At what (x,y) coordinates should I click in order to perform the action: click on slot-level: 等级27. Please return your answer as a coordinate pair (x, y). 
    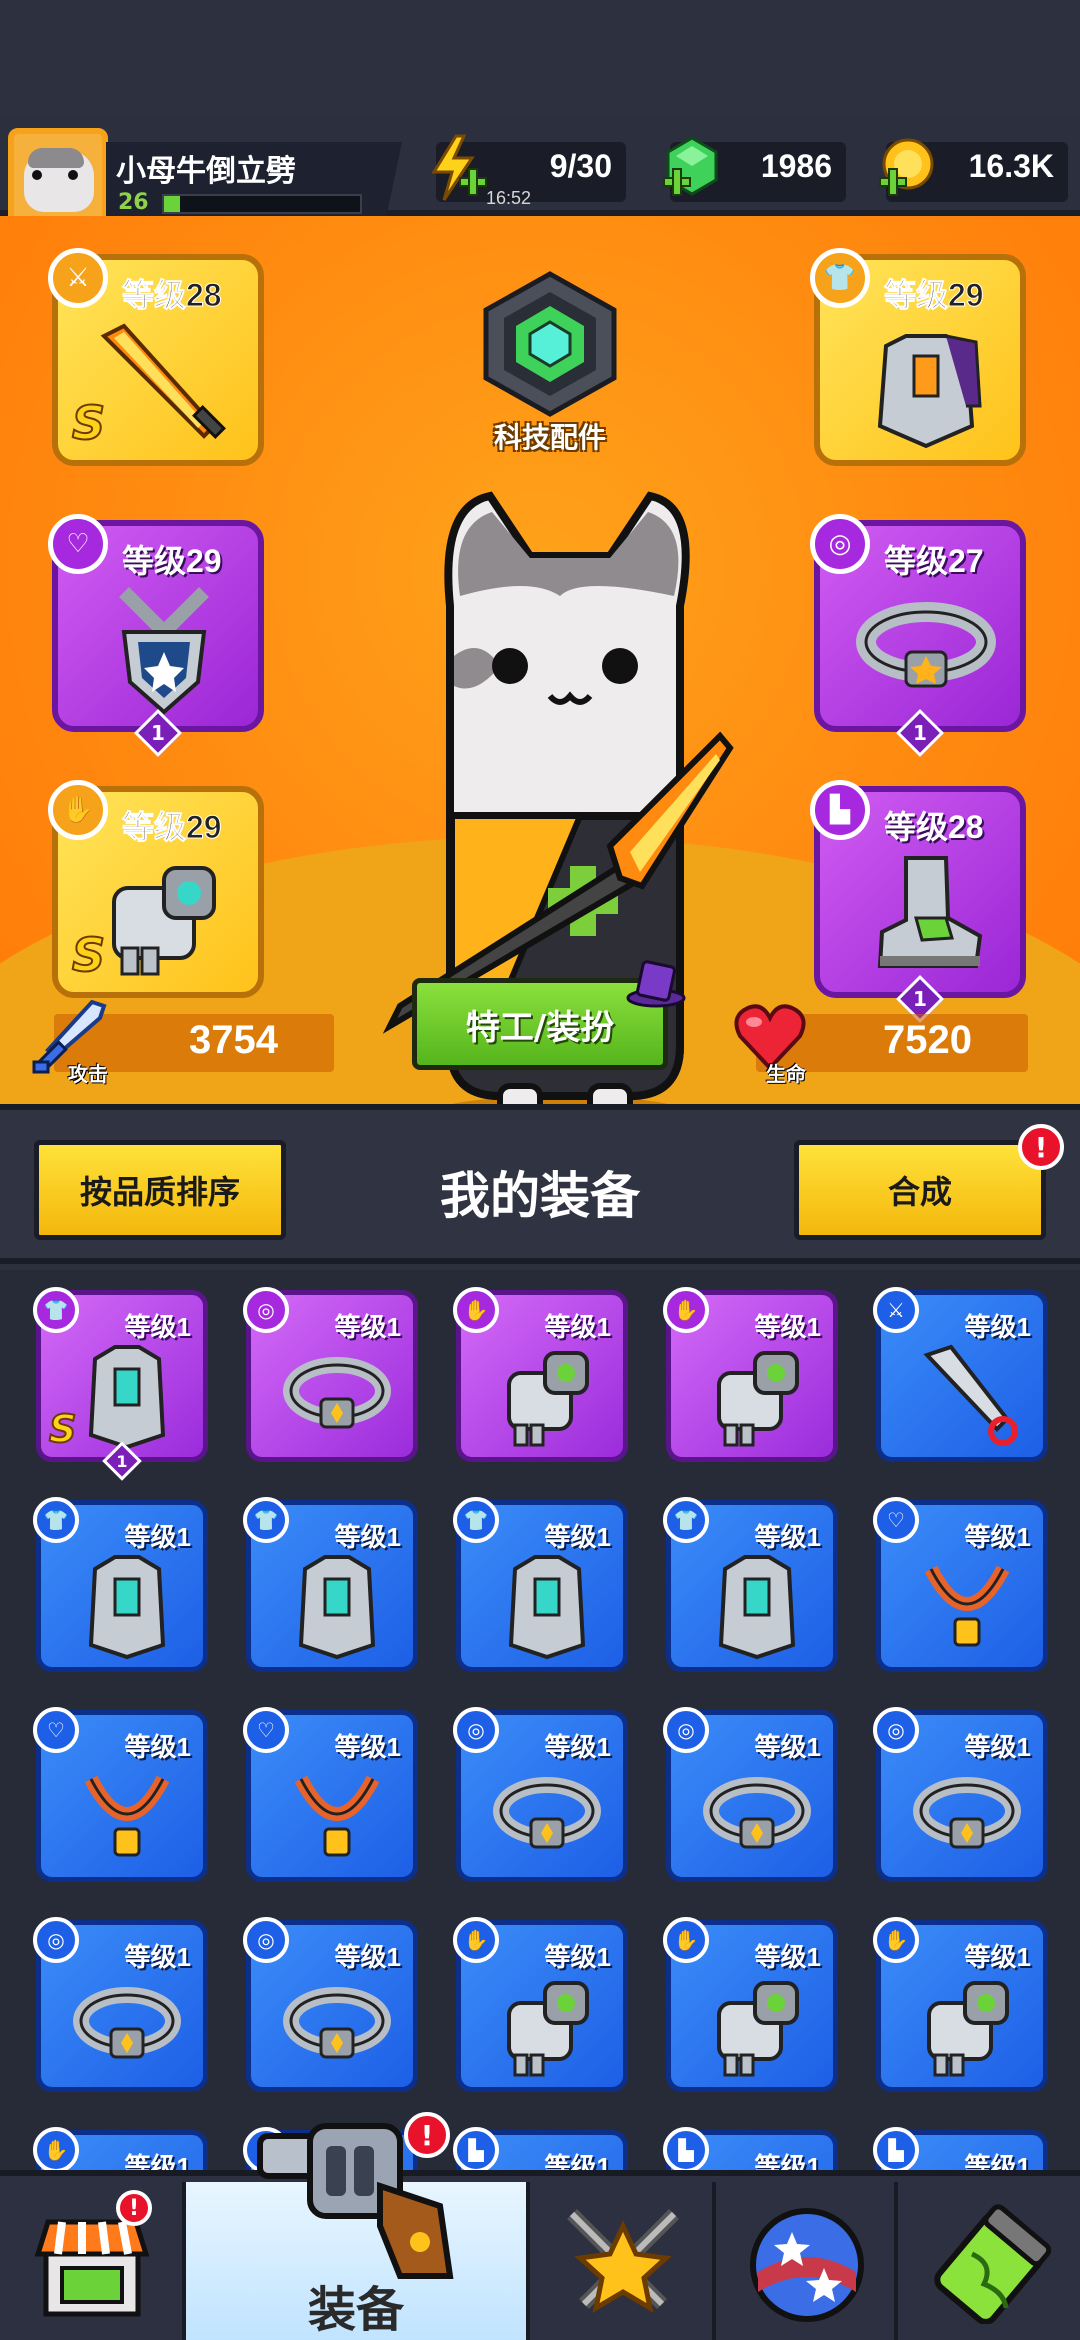
    Looking at the image, I should click on (934, 561).